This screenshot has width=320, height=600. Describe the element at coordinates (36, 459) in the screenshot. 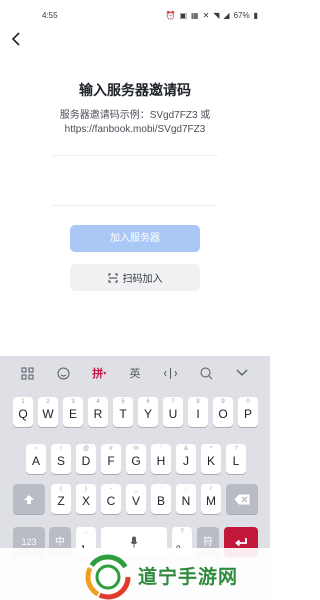

I see `key-a: ~ A` at that location.